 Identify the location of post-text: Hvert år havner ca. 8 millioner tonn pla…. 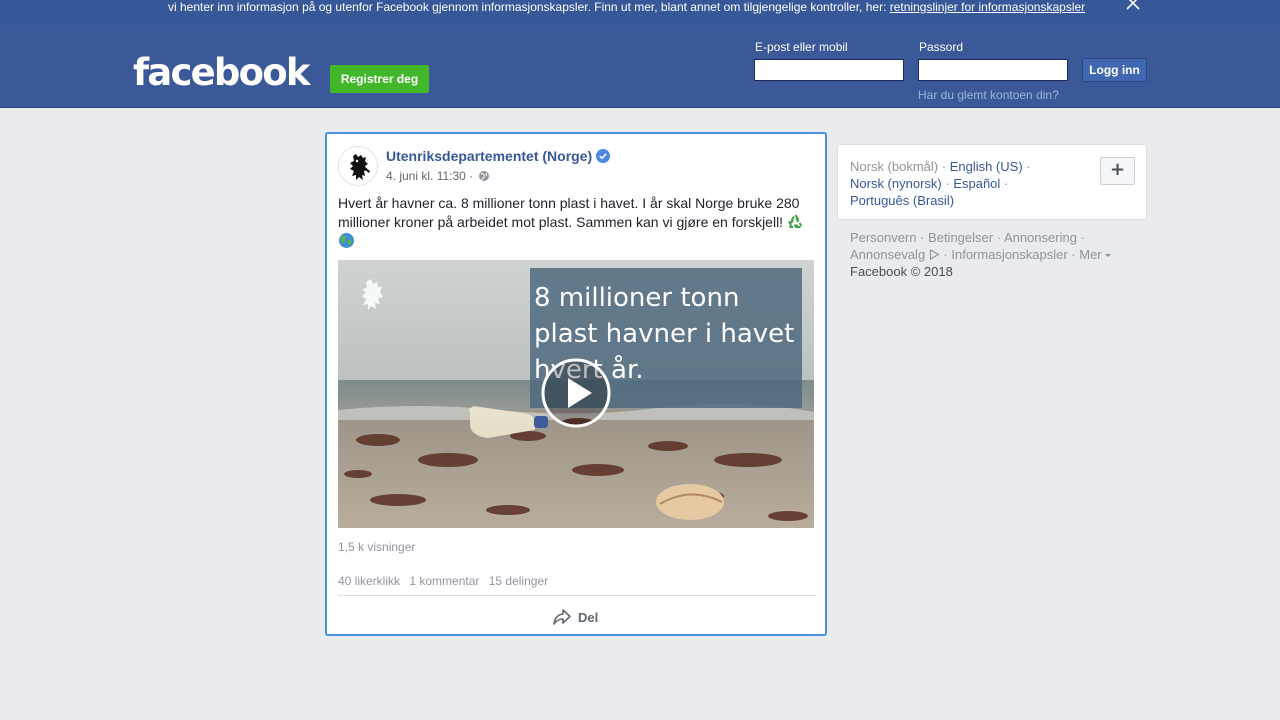
(569, 212).